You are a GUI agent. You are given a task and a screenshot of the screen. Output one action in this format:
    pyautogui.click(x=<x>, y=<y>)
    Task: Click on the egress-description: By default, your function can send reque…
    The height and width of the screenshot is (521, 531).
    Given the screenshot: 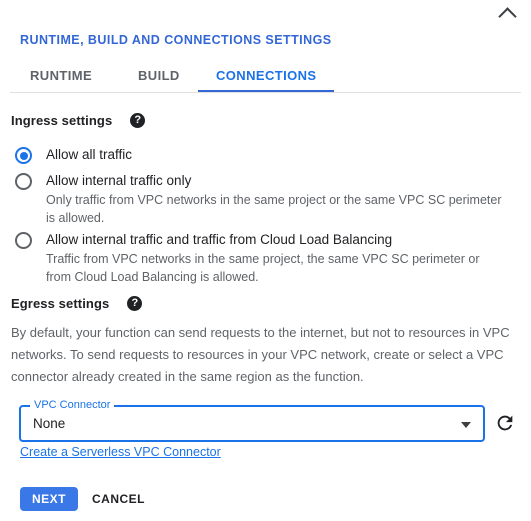 What is the action you would take?
    pyautogui.click(x=260, y=354)
    